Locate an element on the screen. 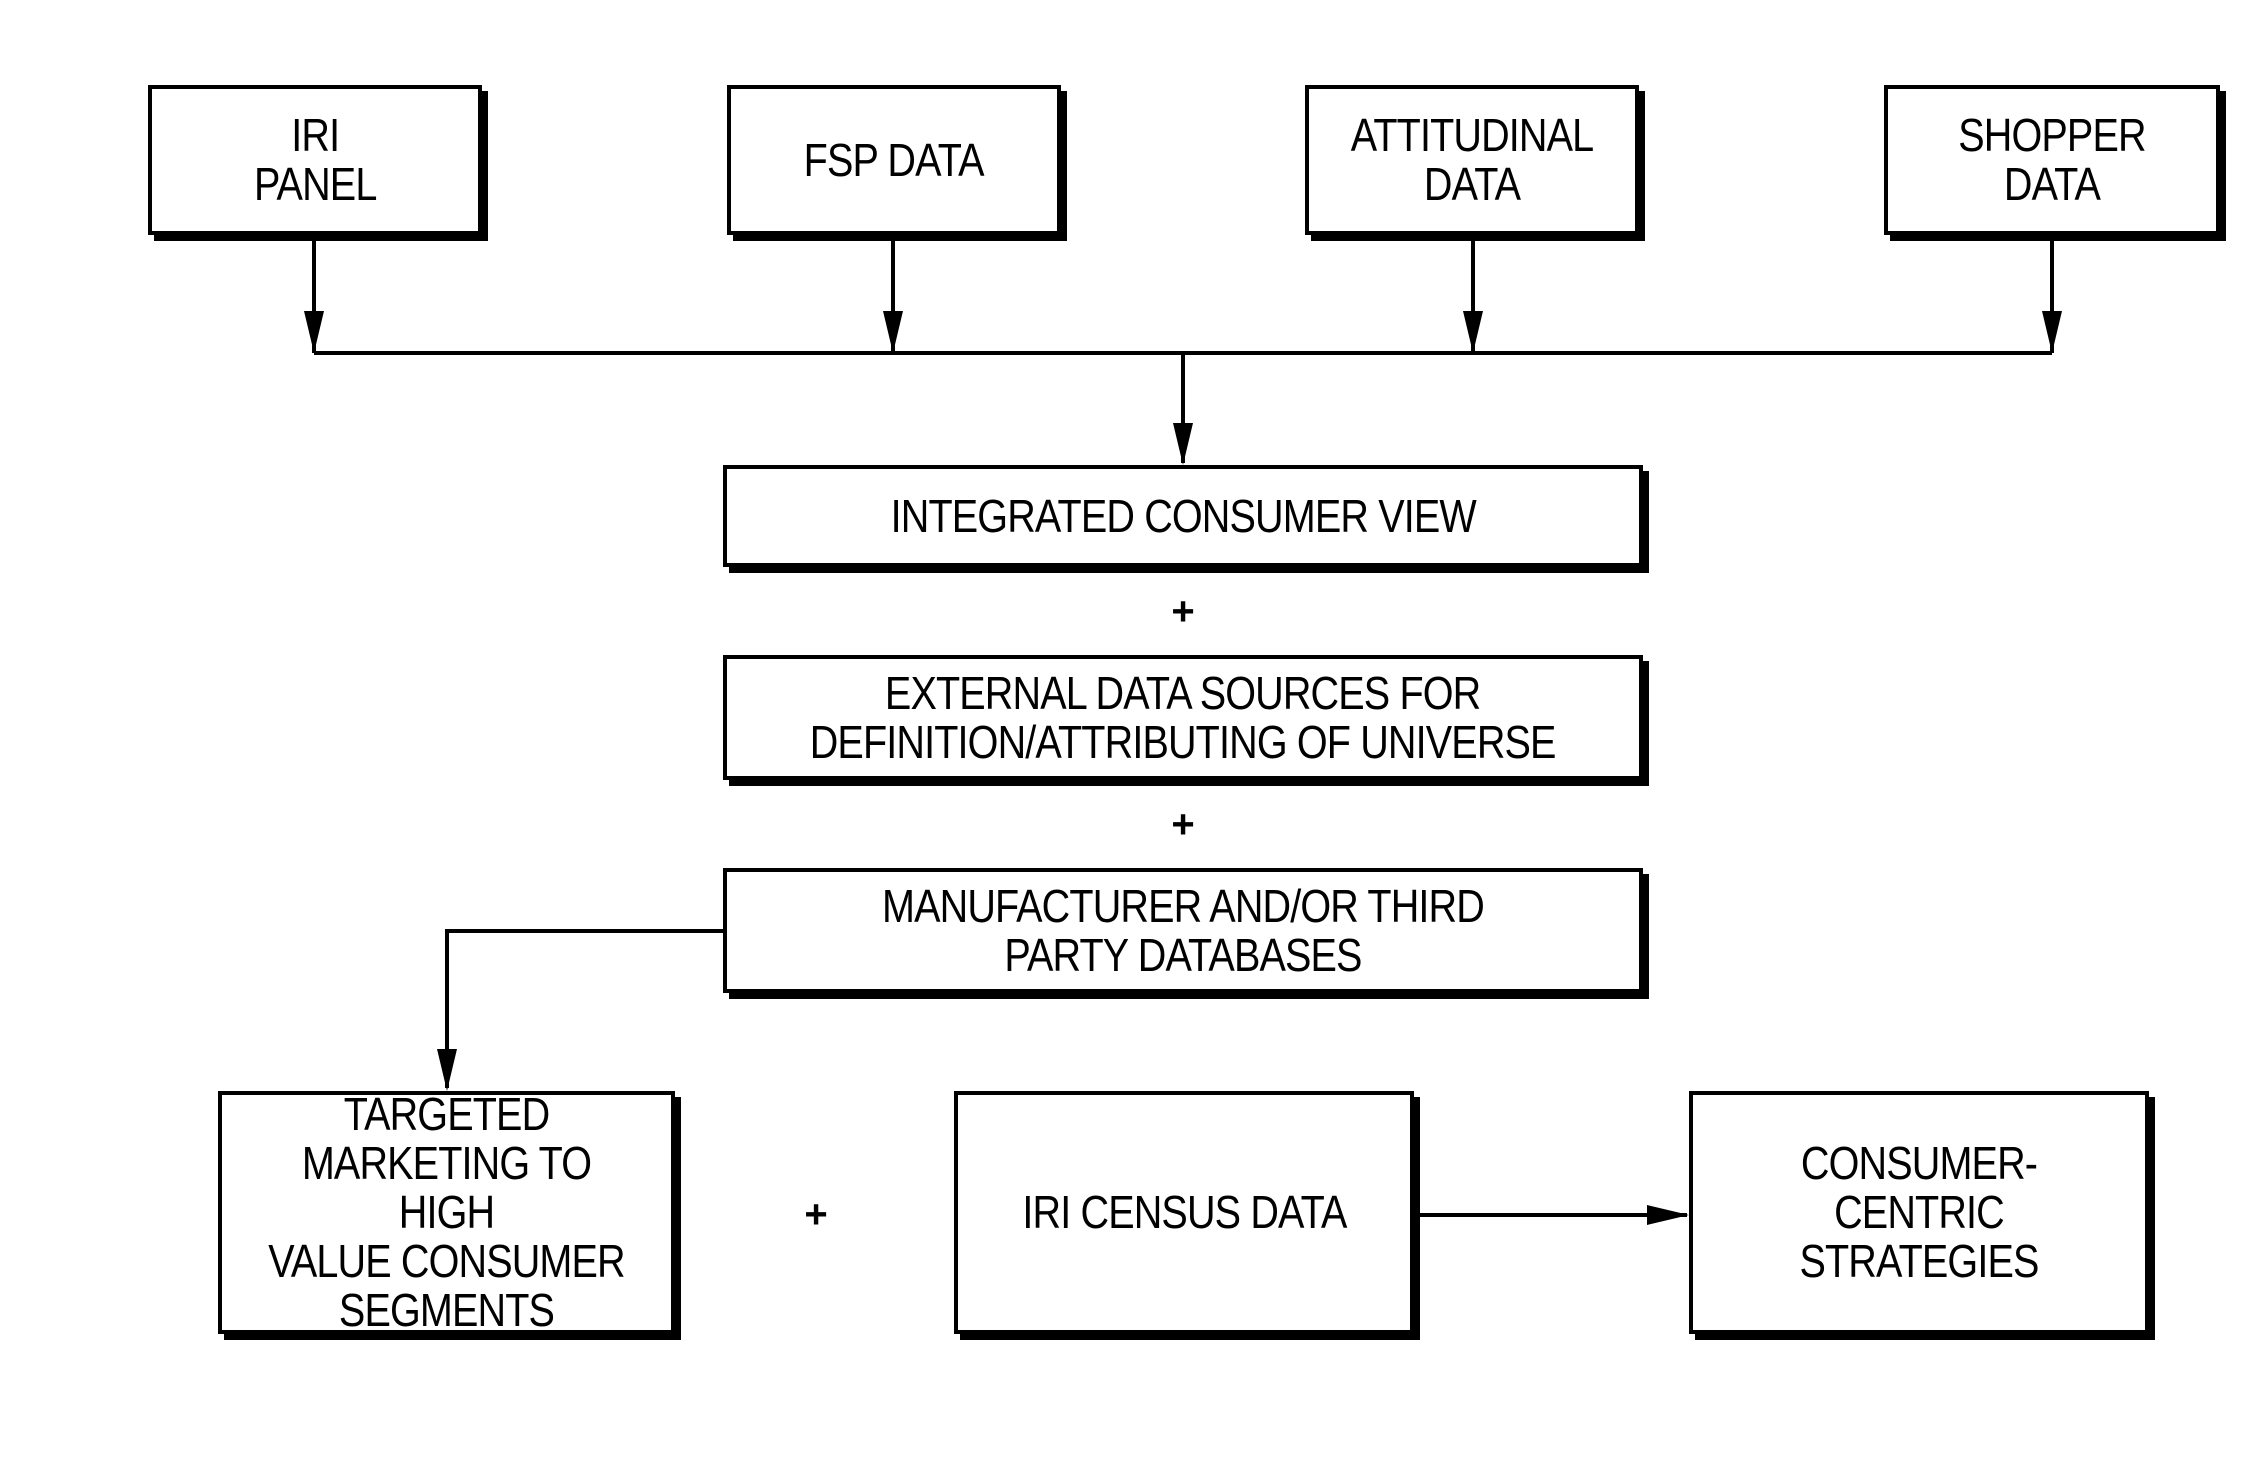 This screenshot has height=1468, width=2248. edge-manufacturer-to-targeted is located at coordinates (584, 1008).